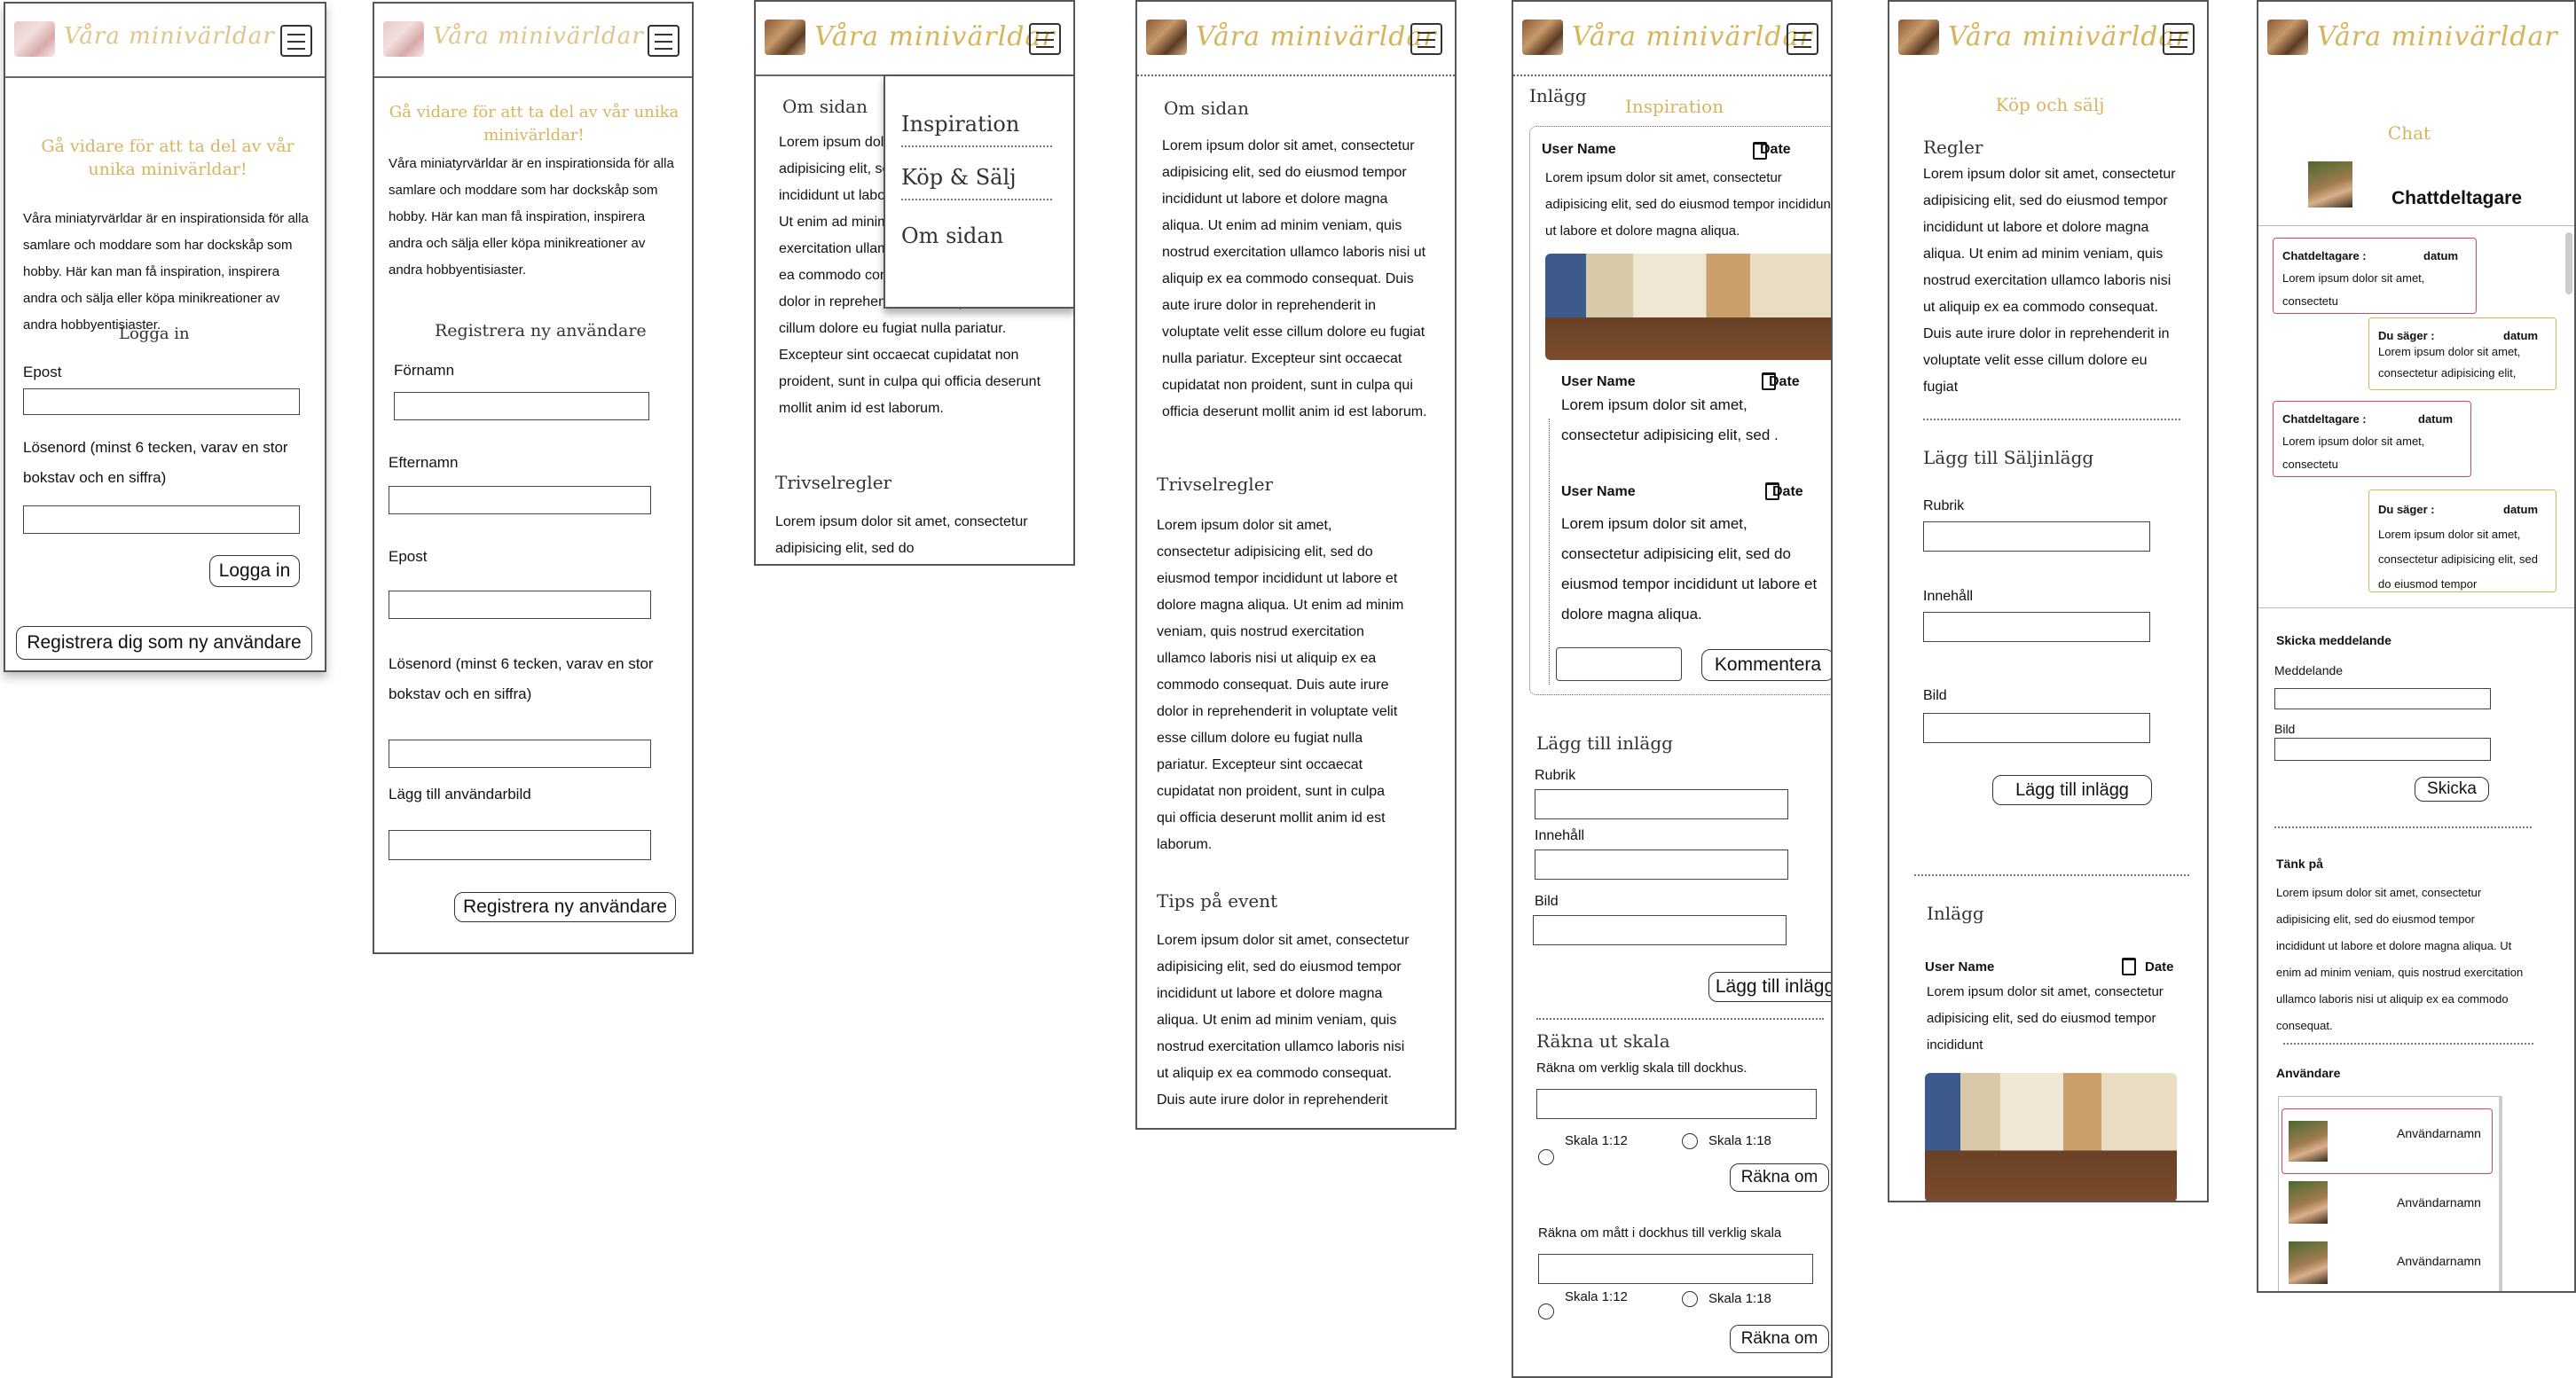  I want to click on last-name-field, so click(520, 500).